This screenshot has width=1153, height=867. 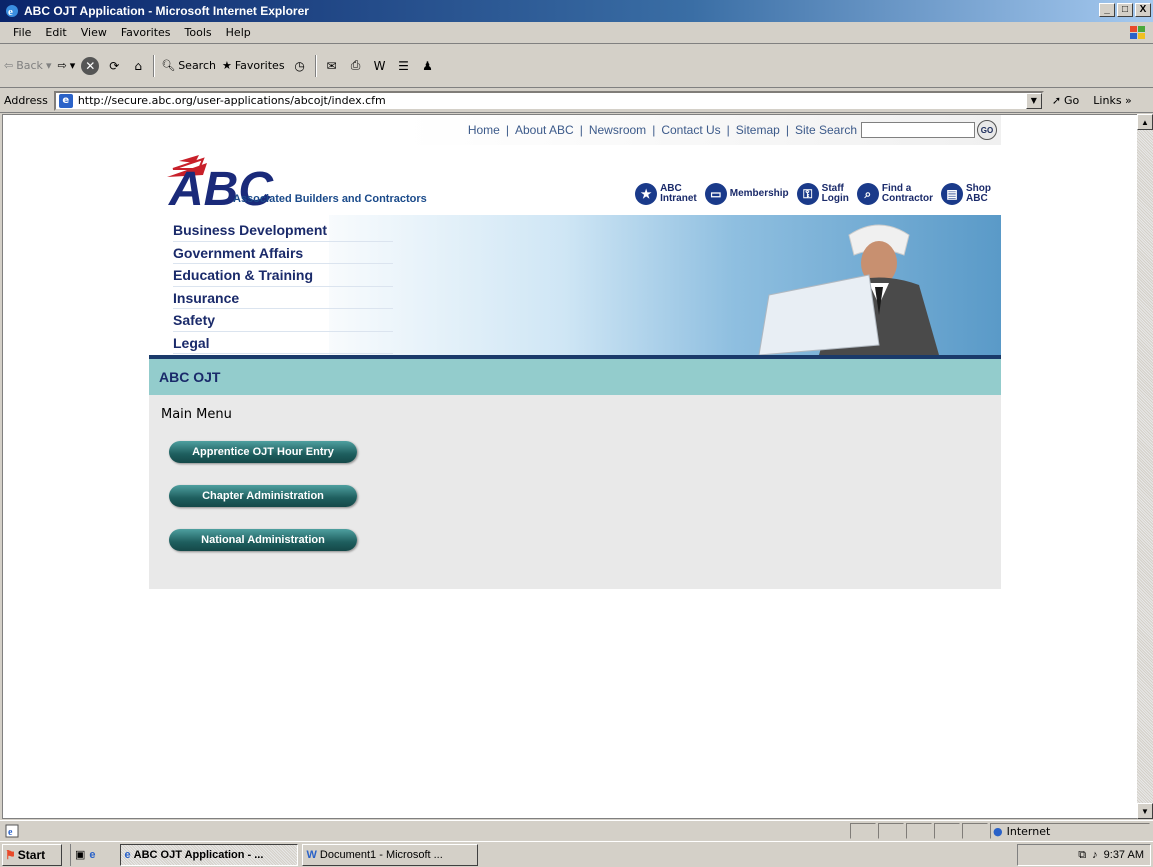 I want to click on nav-sitemap: Sitemap, so click(x=758, y=130).